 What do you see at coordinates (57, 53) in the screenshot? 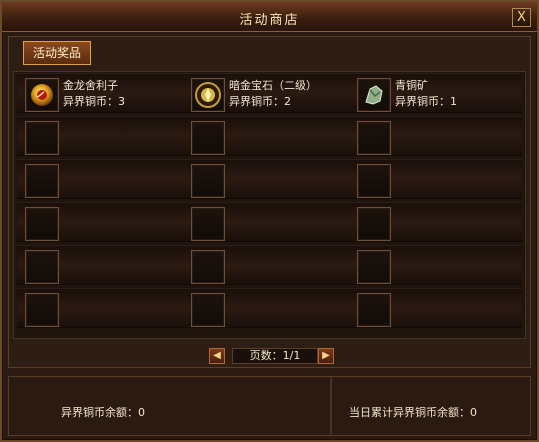
I see `tab-activity-rewards: 活动奖品` at bounding box center [57, 53].